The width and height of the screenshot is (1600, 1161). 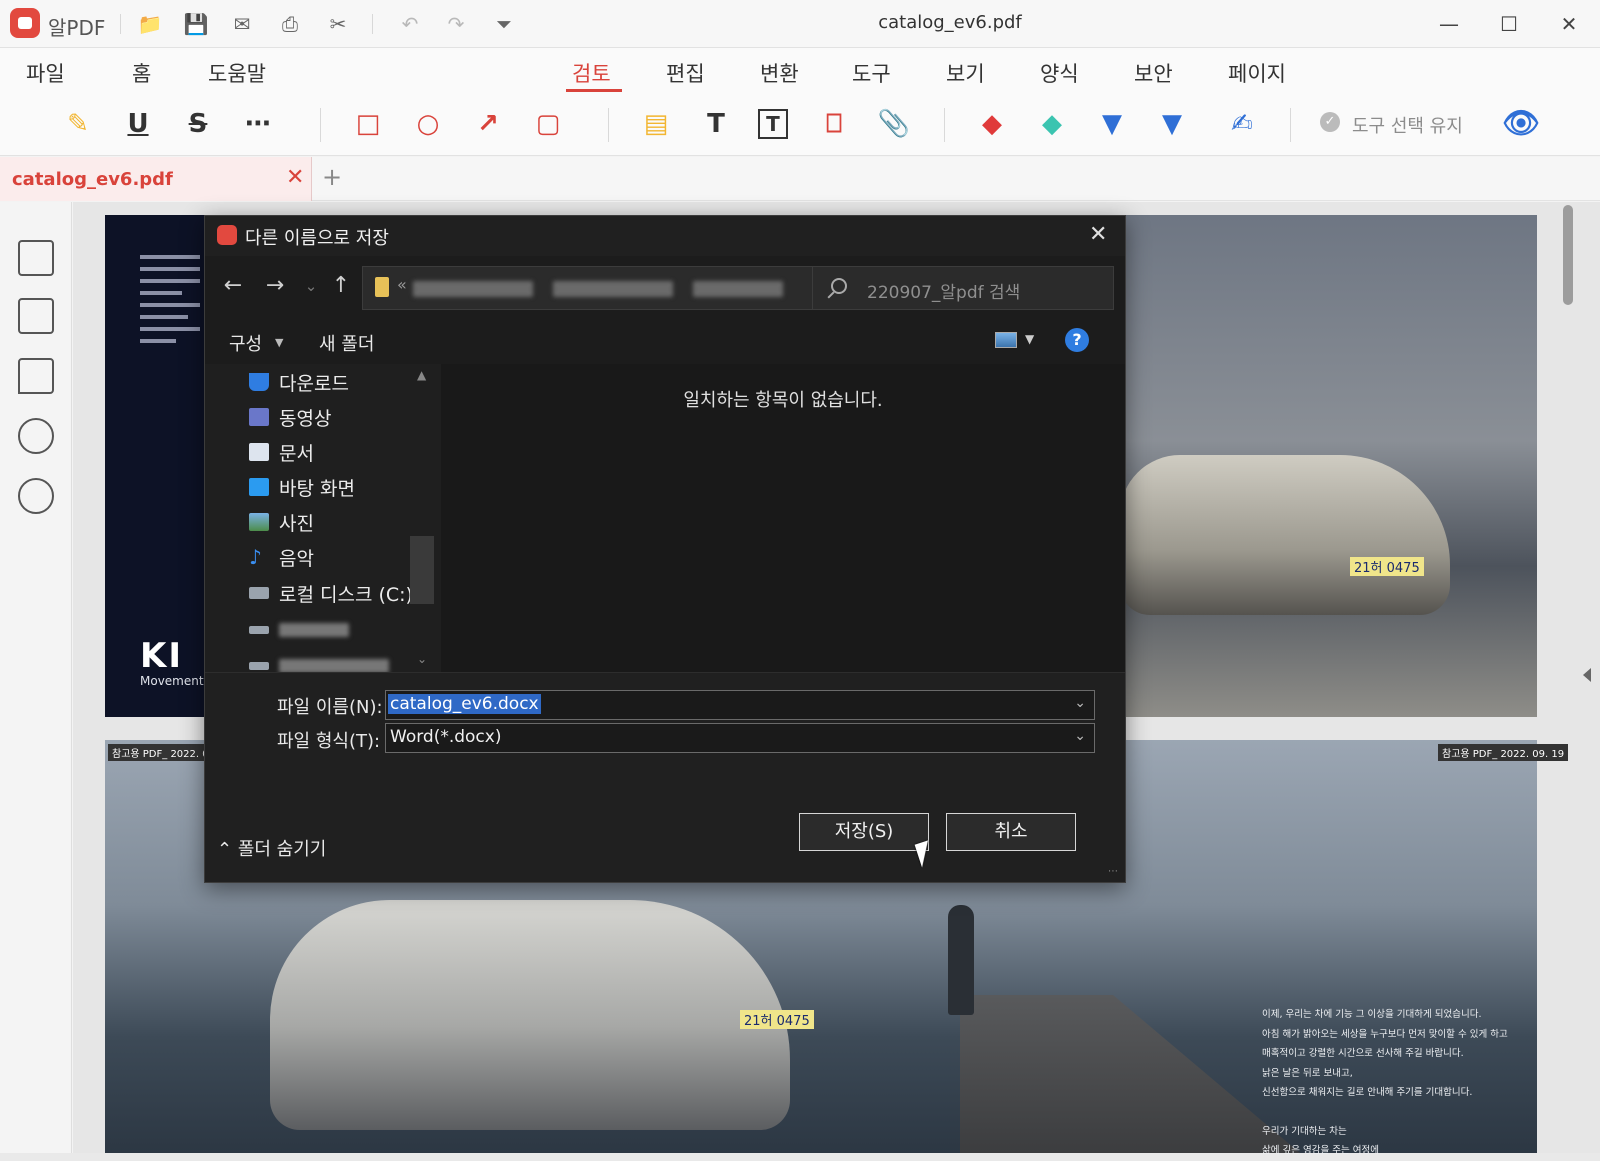 What do you see at coordinates (421, 375) in the screenshot?
I see `scroll-up-icon: ▲` at bounding box center [421, 375].